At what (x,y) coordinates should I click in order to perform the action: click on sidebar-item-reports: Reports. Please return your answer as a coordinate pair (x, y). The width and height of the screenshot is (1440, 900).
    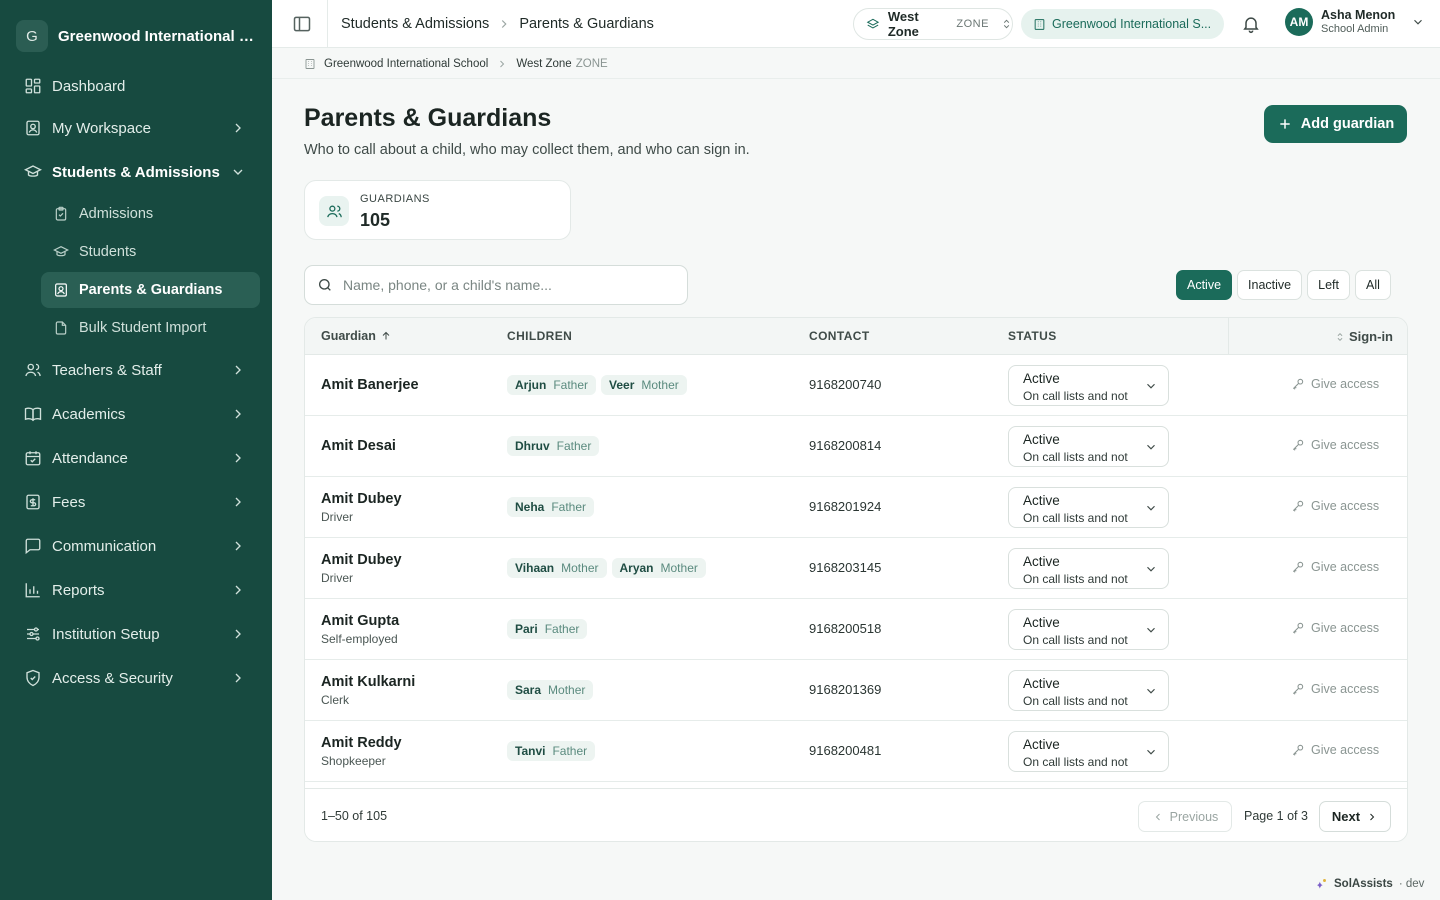
    Looking at the image, I should click on (136, 590).